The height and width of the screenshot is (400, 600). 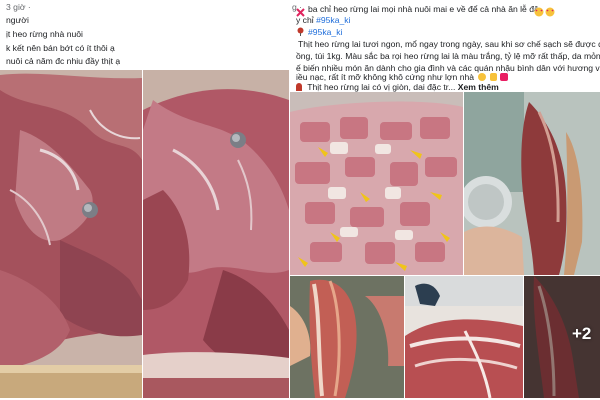 What do you see at coordinates (504, 77) in the screenshot?
I see `sparkle-heart-icon` at bounding box center [504, 77].